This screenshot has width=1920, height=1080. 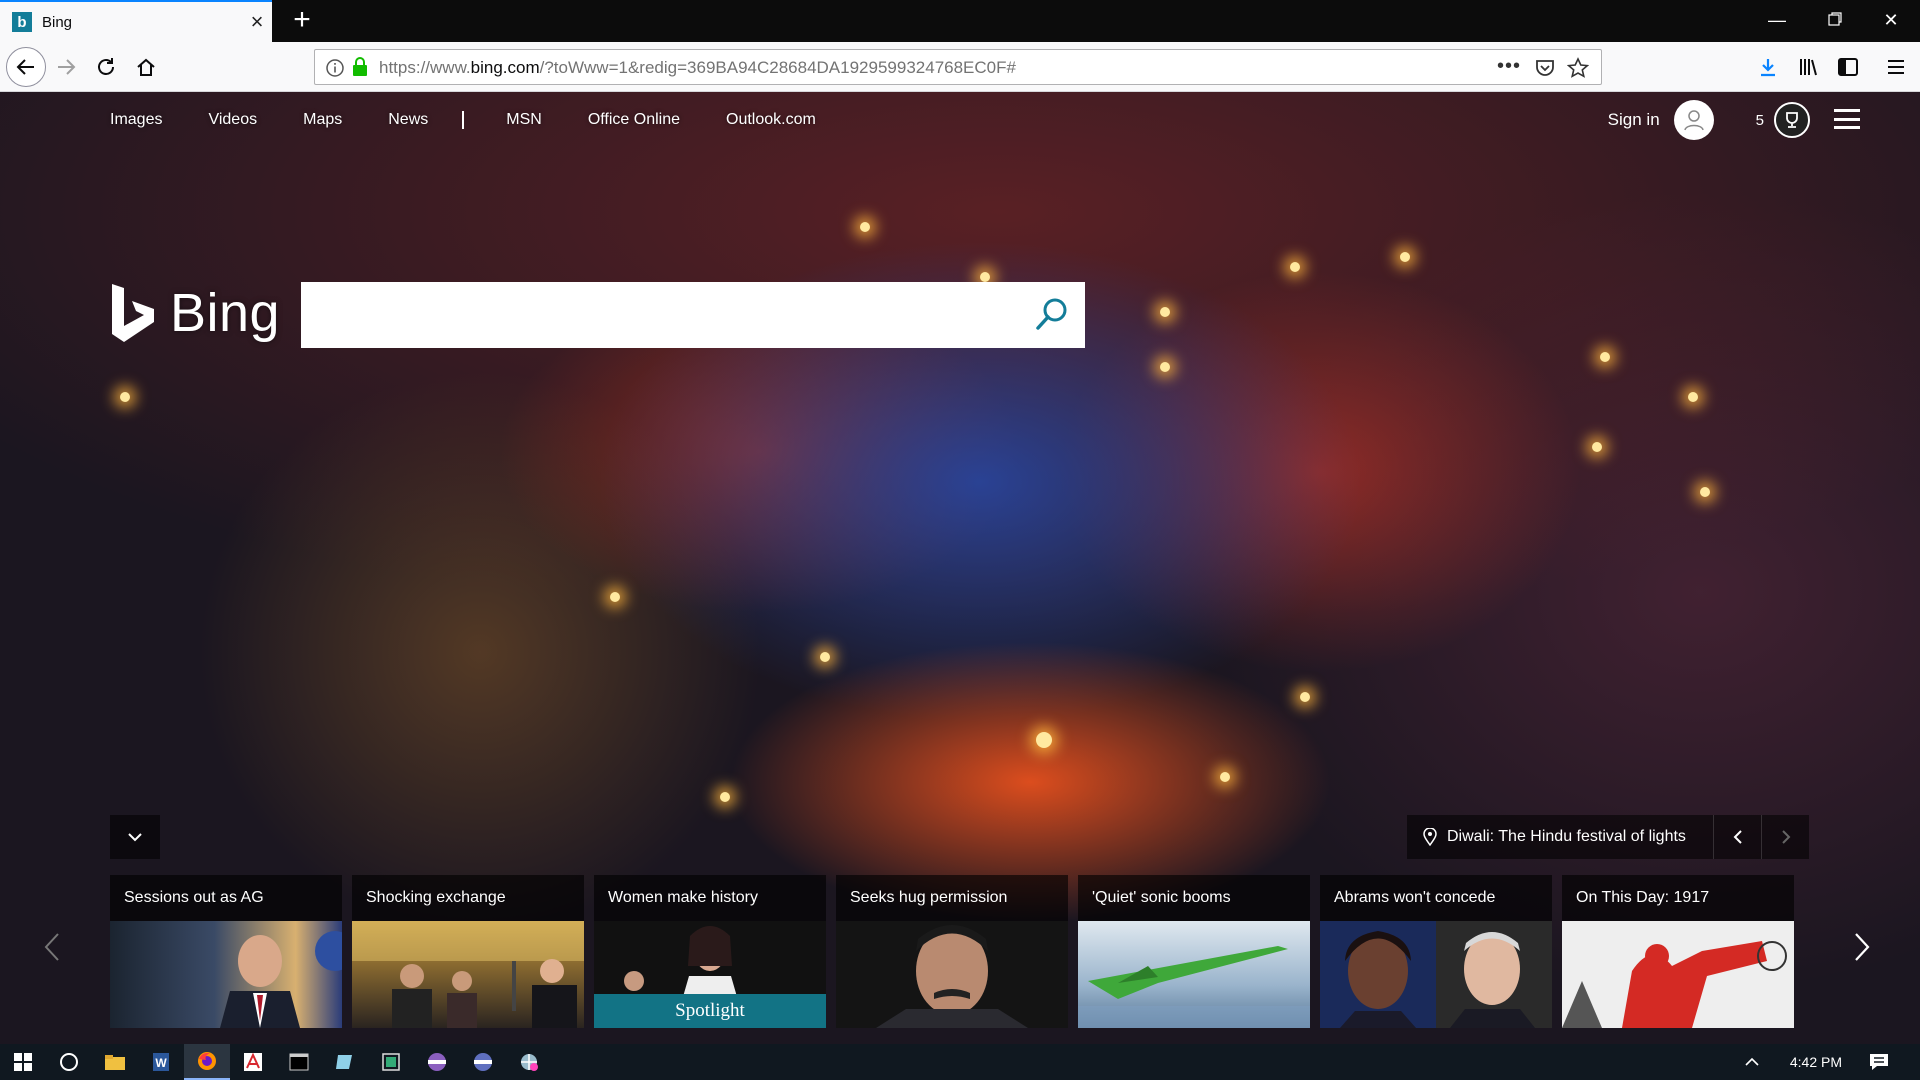 What do you see at coordinates (634, 120) in the screenshot?
I see `nav-office-online: Office Online` at bounding box center [634, 120].